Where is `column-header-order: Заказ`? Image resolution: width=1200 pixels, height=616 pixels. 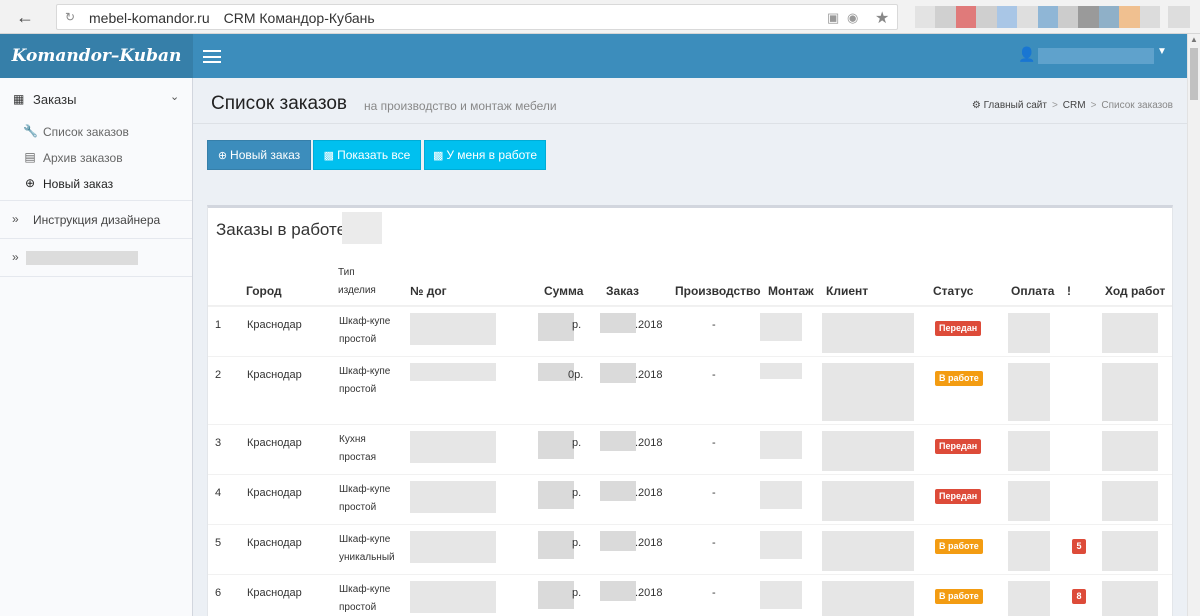 column-header-order: Заказ is located at coordinates (622, 291).